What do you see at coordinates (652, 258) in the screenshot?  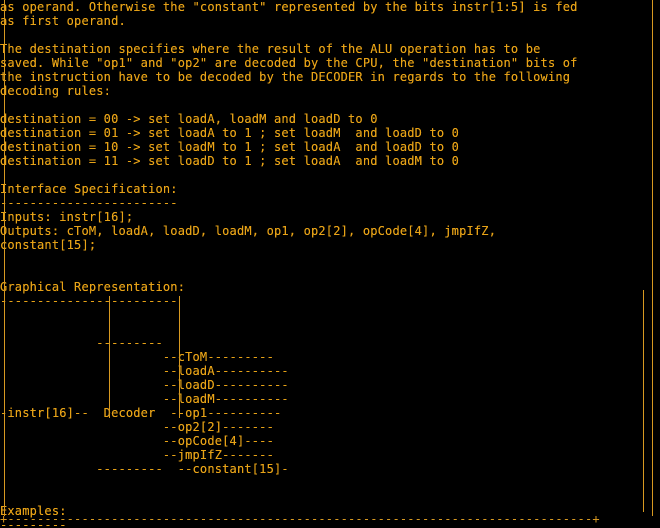 I see `window-border-right` at bounding box center [652, 258].